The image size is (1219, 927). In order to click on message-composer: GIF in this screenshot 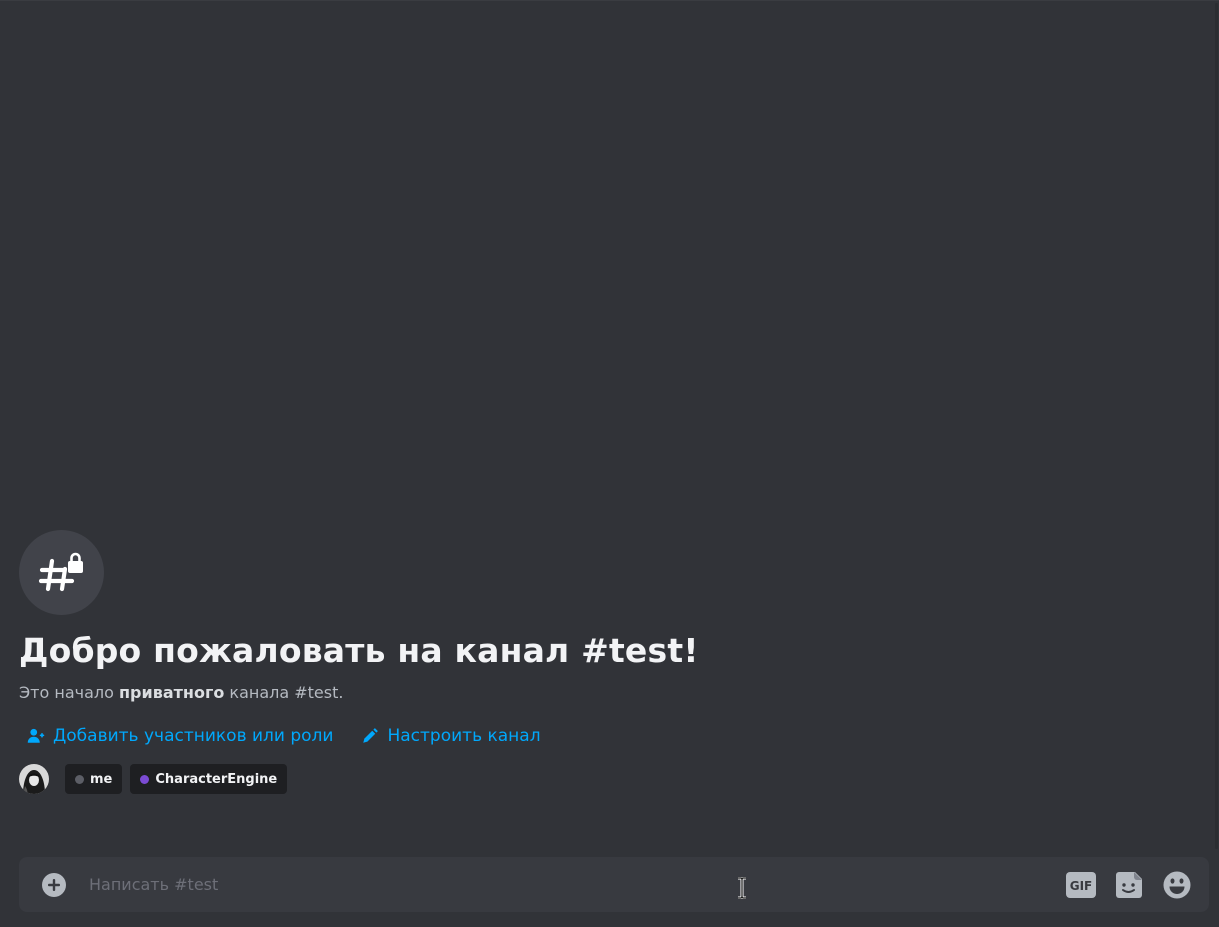, I will do `click(614, 884)`.